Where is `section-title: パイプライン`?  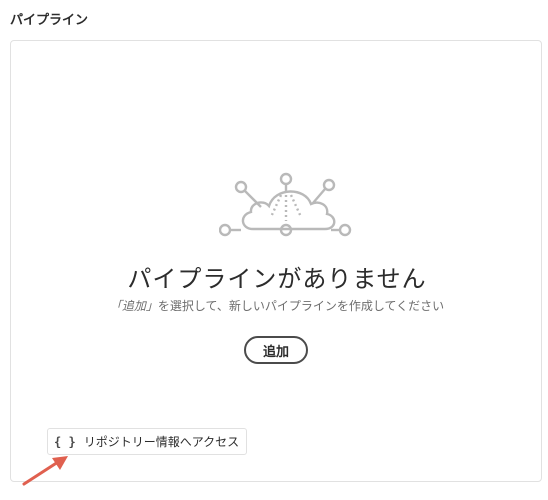
section-title: パイプライン is located at coordinates (49, 20).